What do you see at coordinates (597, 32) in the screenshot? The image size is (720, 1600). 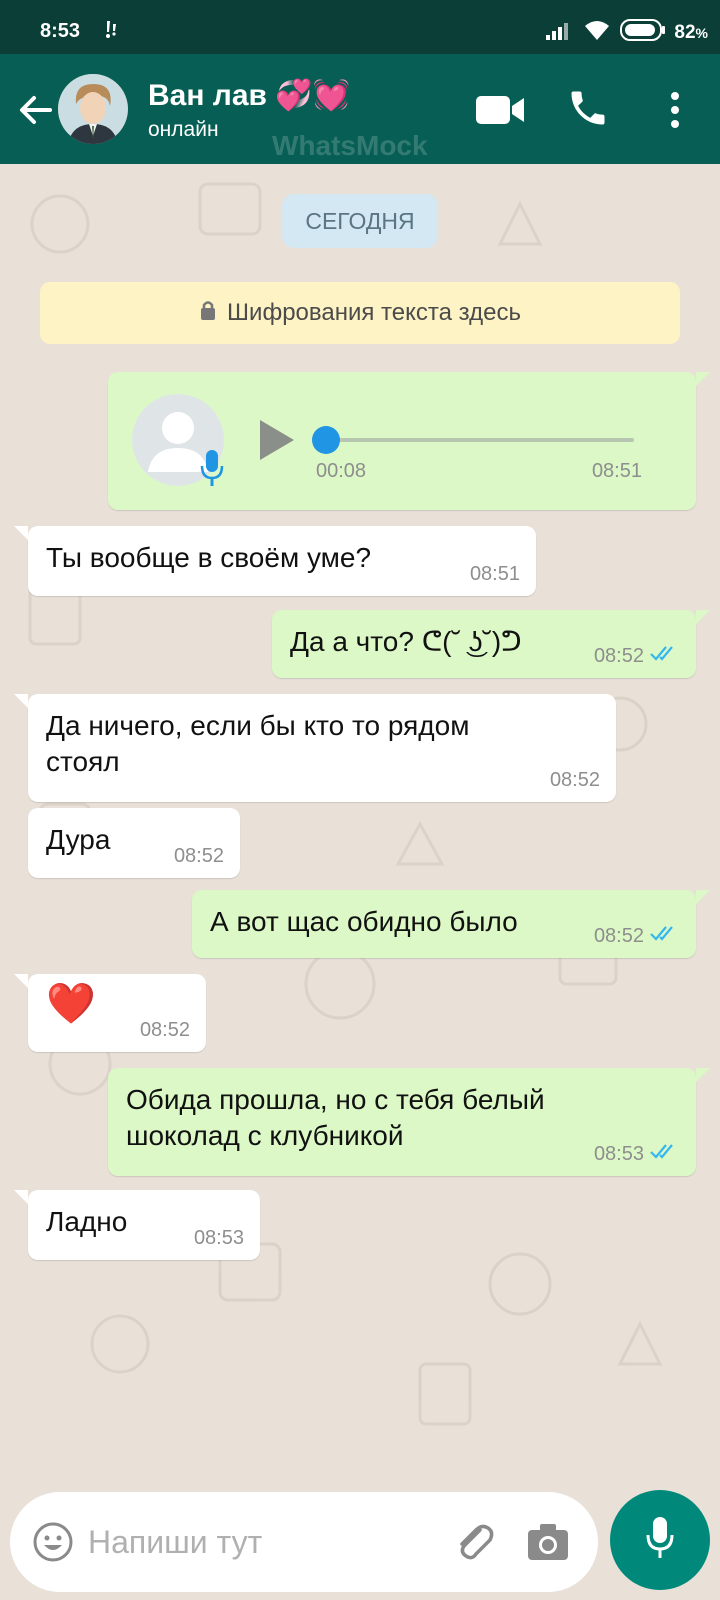 I see `wifi-icon` at bounding box center [597, 32].